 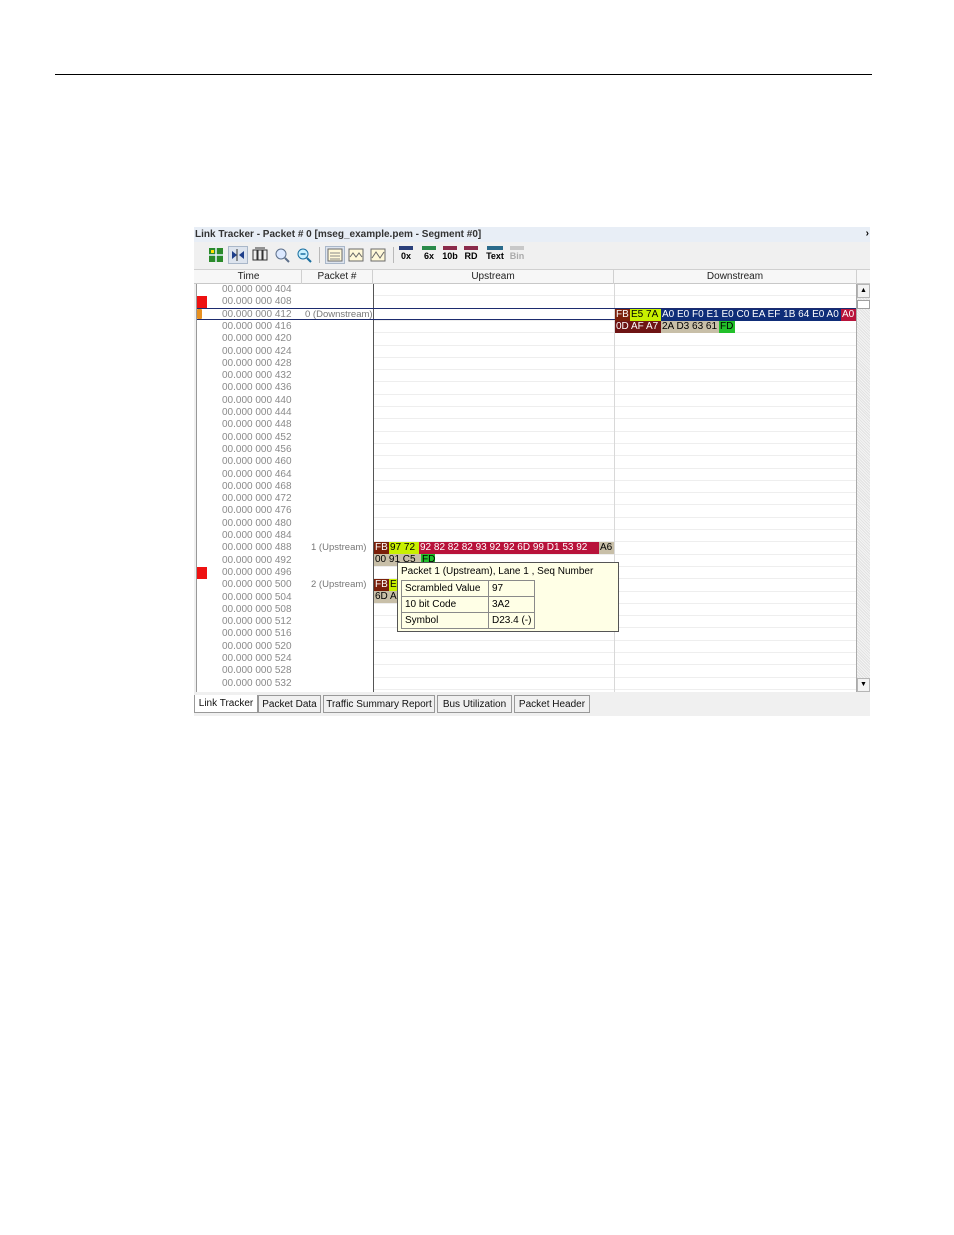 I want to click on time-row: 00.000 000 440, so click(x=249, y=401).